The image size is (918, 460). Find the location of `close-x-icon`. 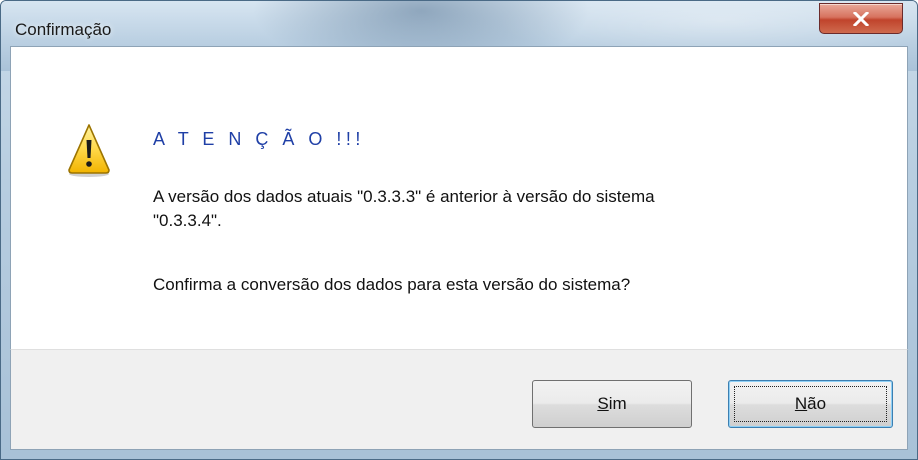

close-x-icon is located at coordinates (861, 18).